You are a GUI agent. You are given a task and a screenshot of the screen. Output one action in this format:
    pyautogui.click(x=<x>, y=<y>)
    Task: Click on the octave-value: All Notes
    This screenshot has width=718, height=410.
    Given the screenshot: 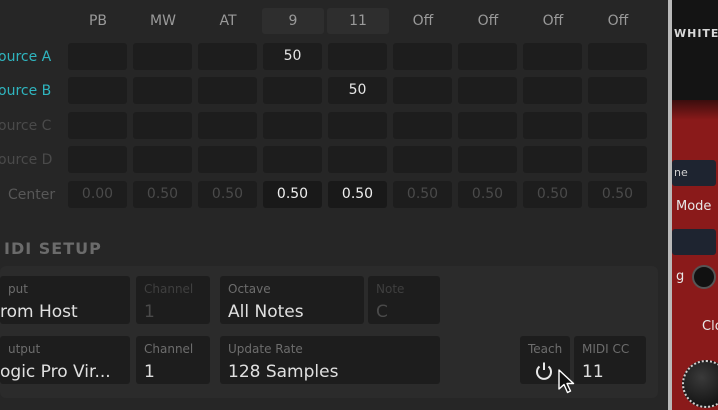 What is the action you would take?
    pyautogui.click(x=266, y=312)
    